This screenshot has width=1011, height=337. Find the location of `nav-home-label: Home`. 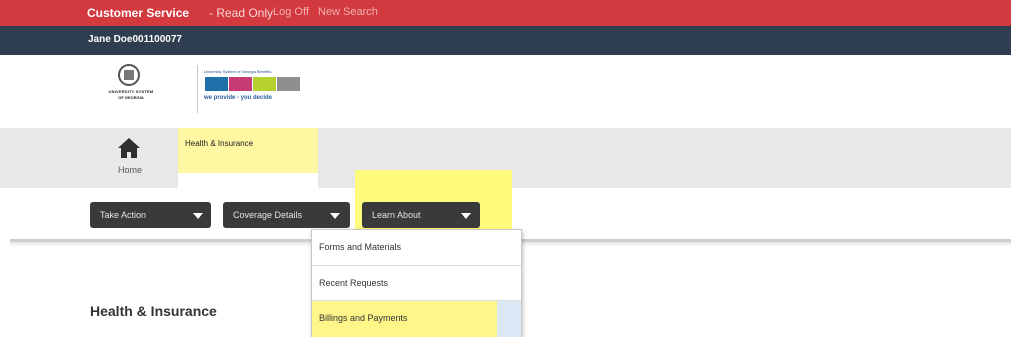

nav-home-label: Home is located at coordinates (129, 170).